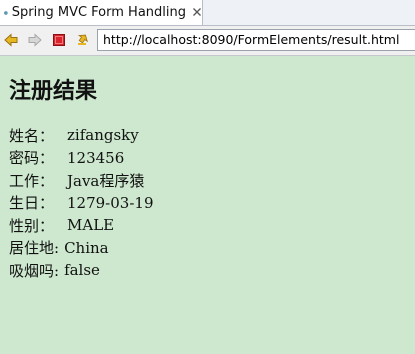 The height and width of the screenshot is (354, 415). I want to click on result-row-residence: 居住地: China, so click(81, 248).